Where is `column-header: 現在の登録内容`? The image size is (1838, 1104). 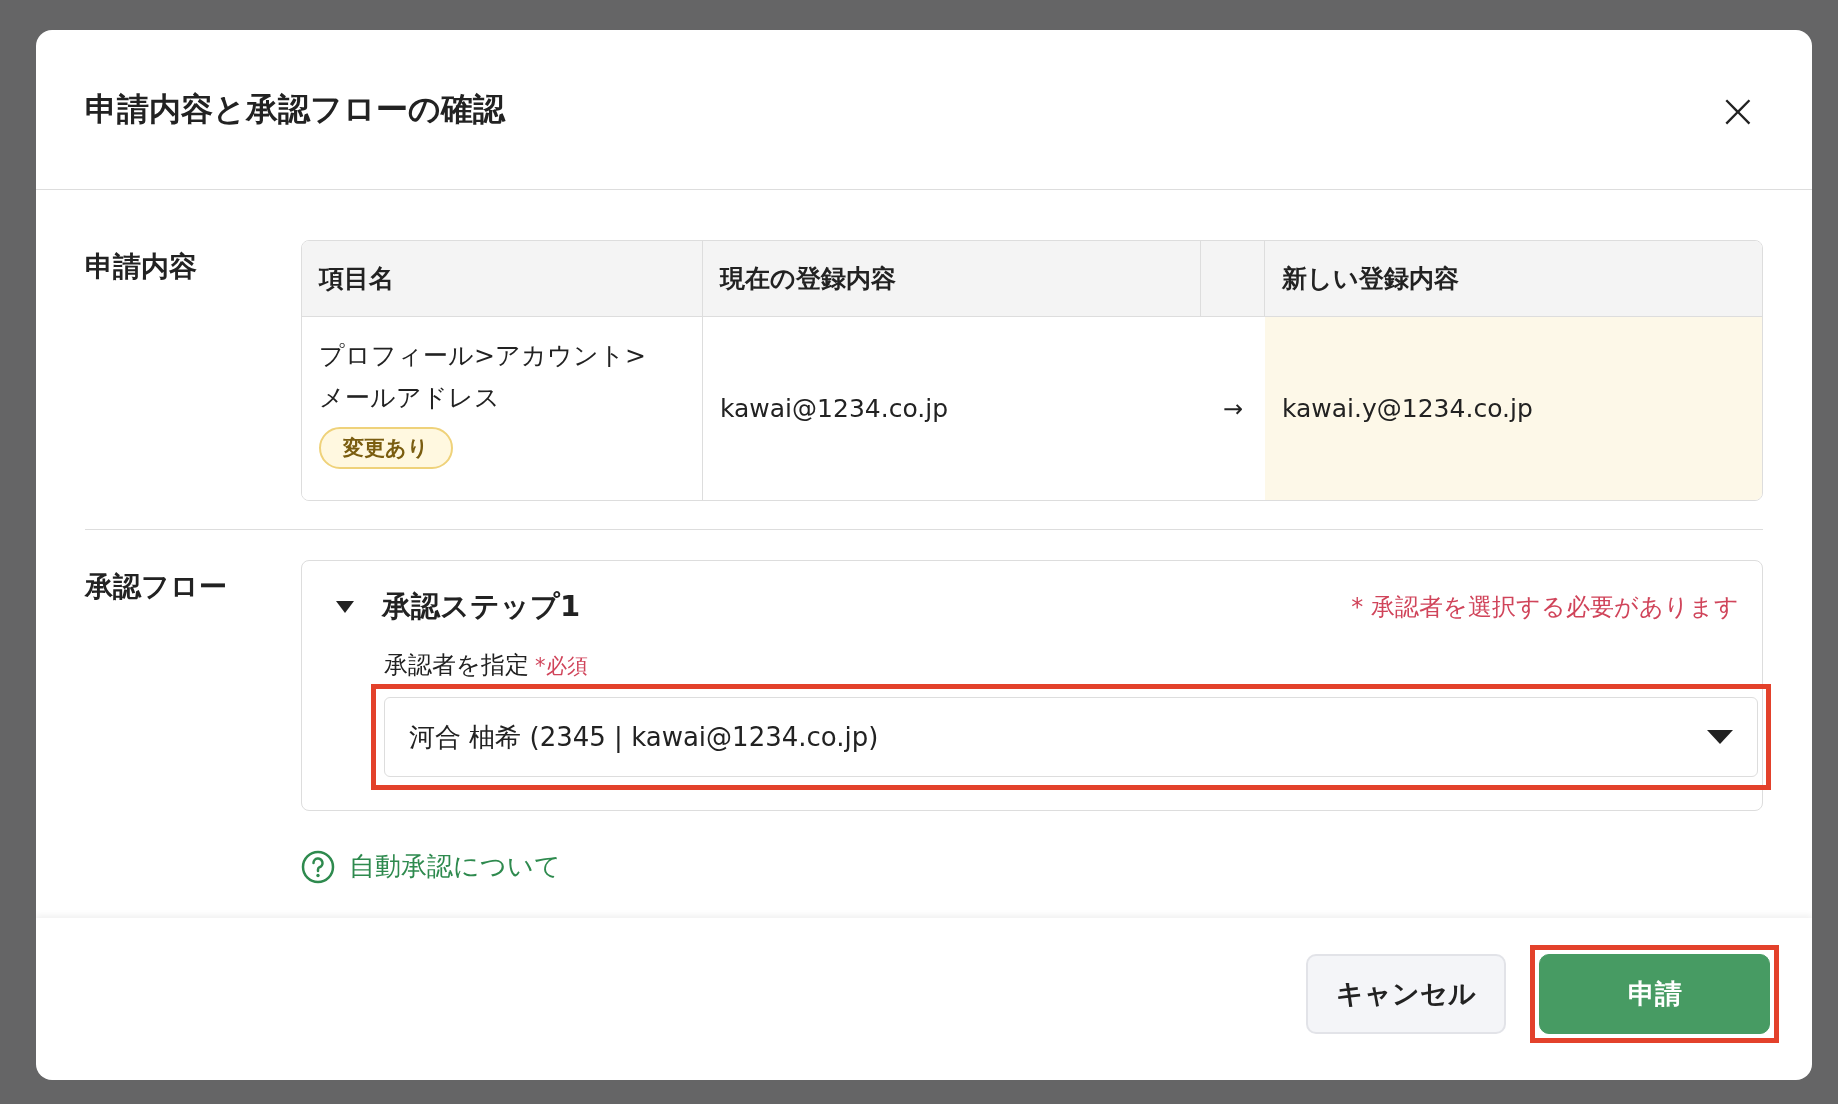
column-header: 現在の登録内容 is located at coordinates (952, 279).